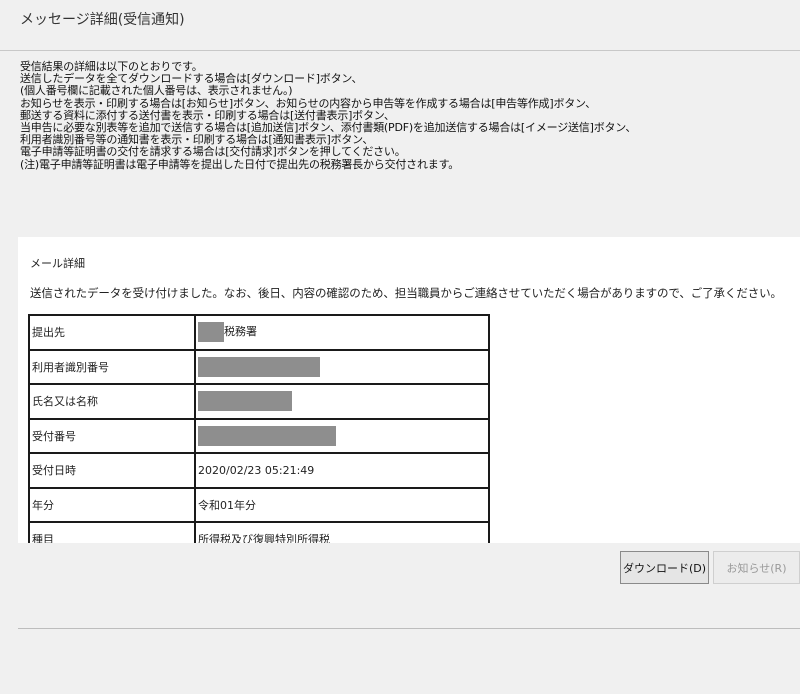 Image resolution: width=800 pixels, height=694 pixels. I want to click on instruction-line: (個人番号欄に記載された個人番号は、表示されません。), so click(156, 91).